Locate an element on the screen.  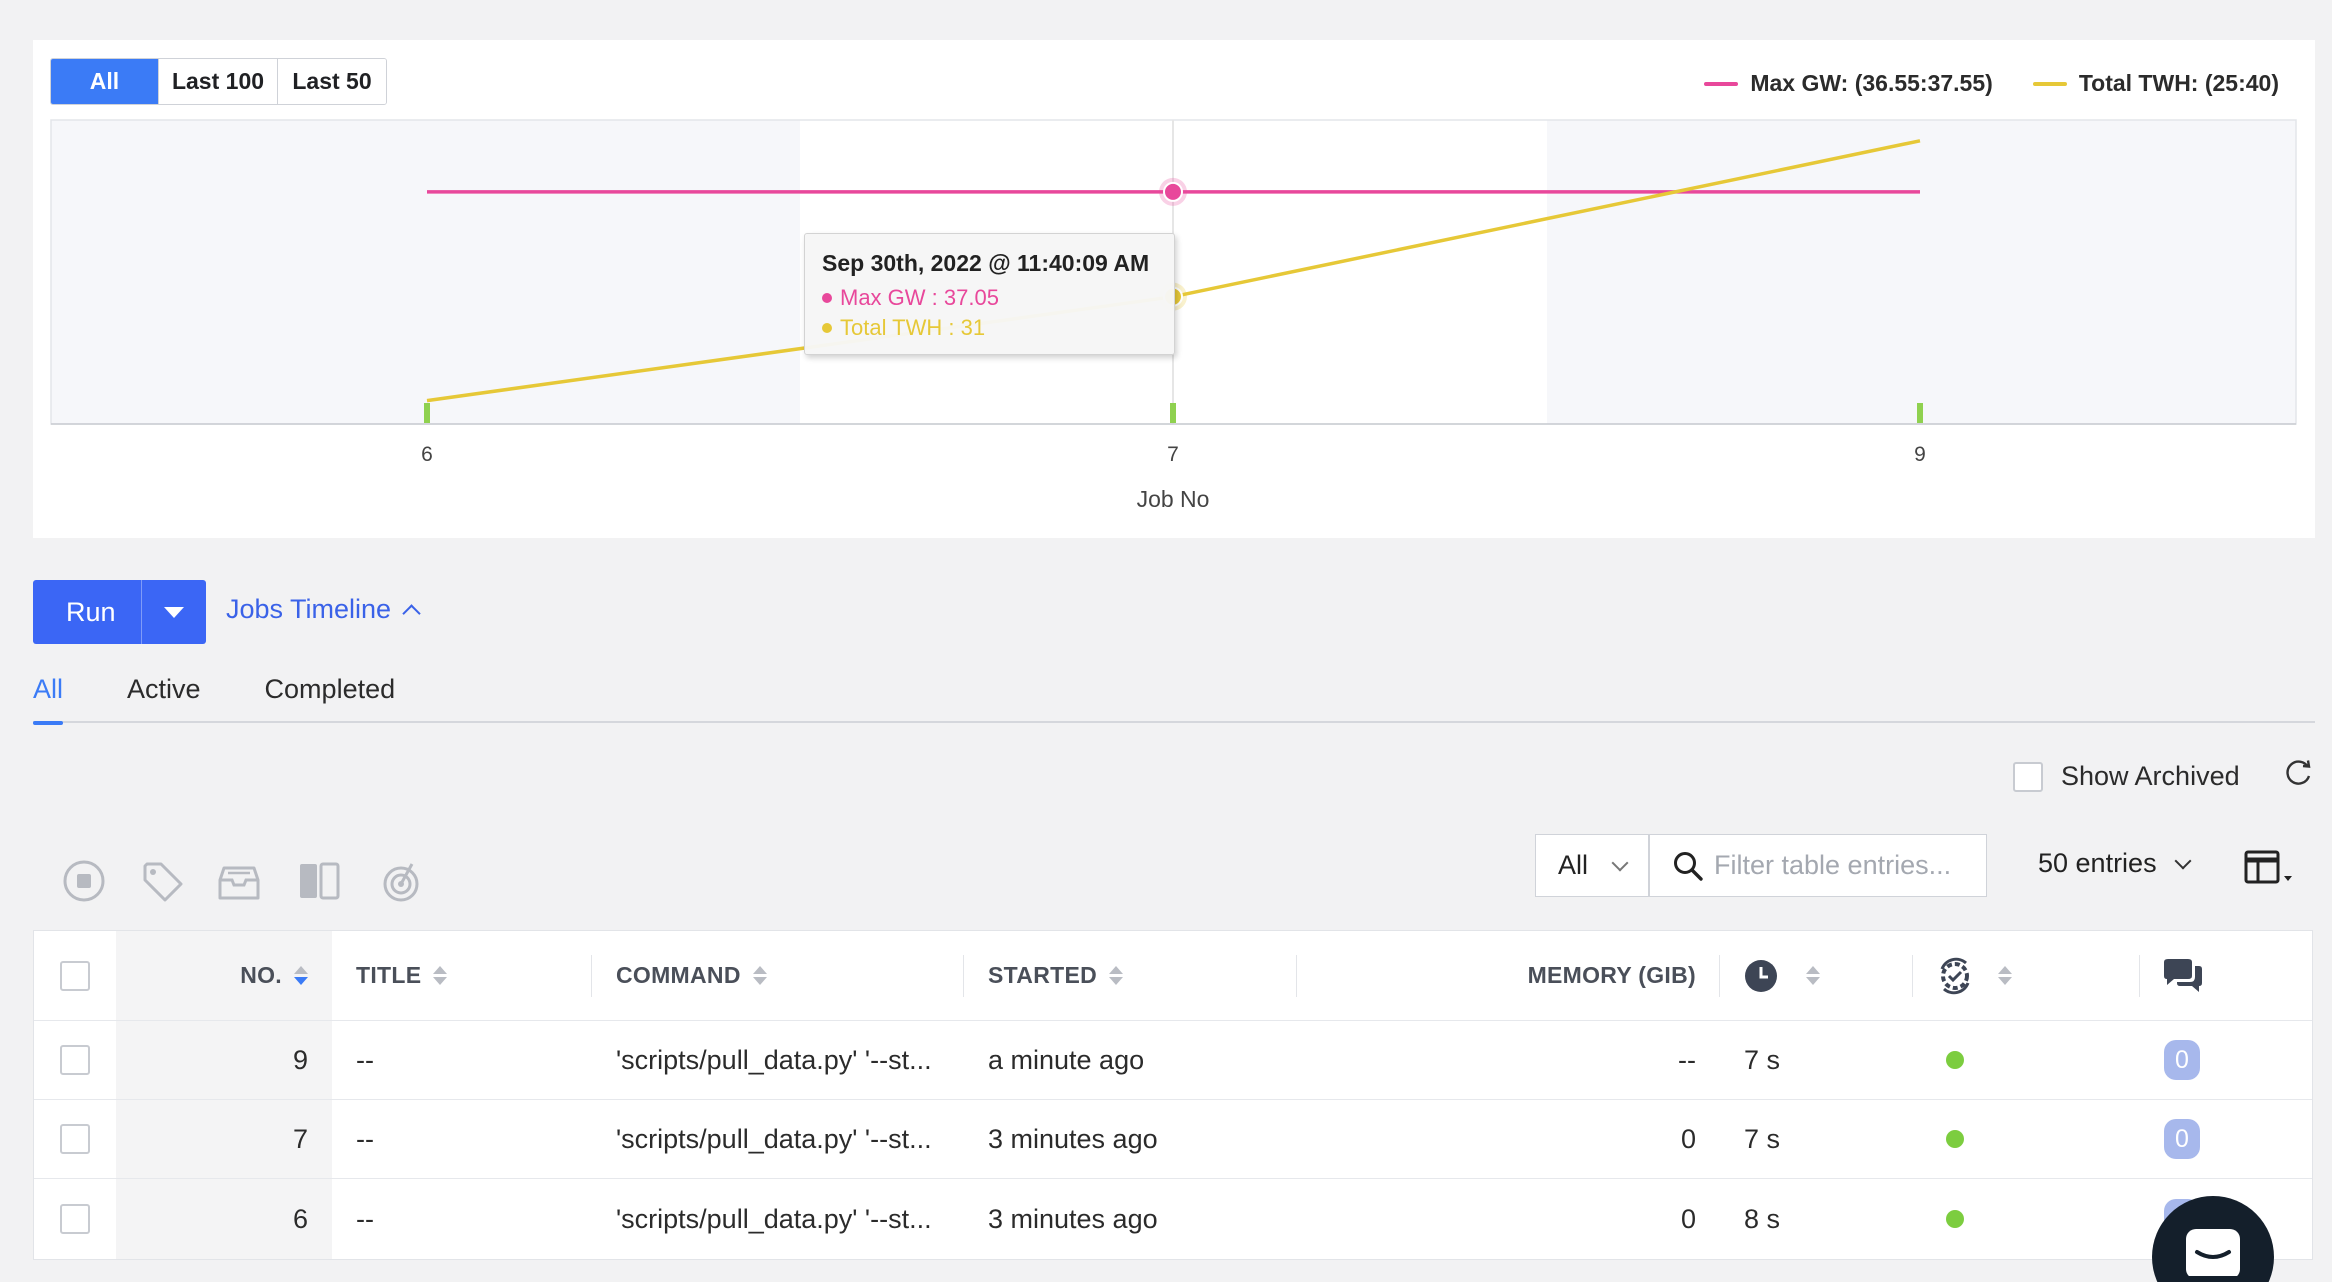
search-icon is located at coordinates (1688, 866).